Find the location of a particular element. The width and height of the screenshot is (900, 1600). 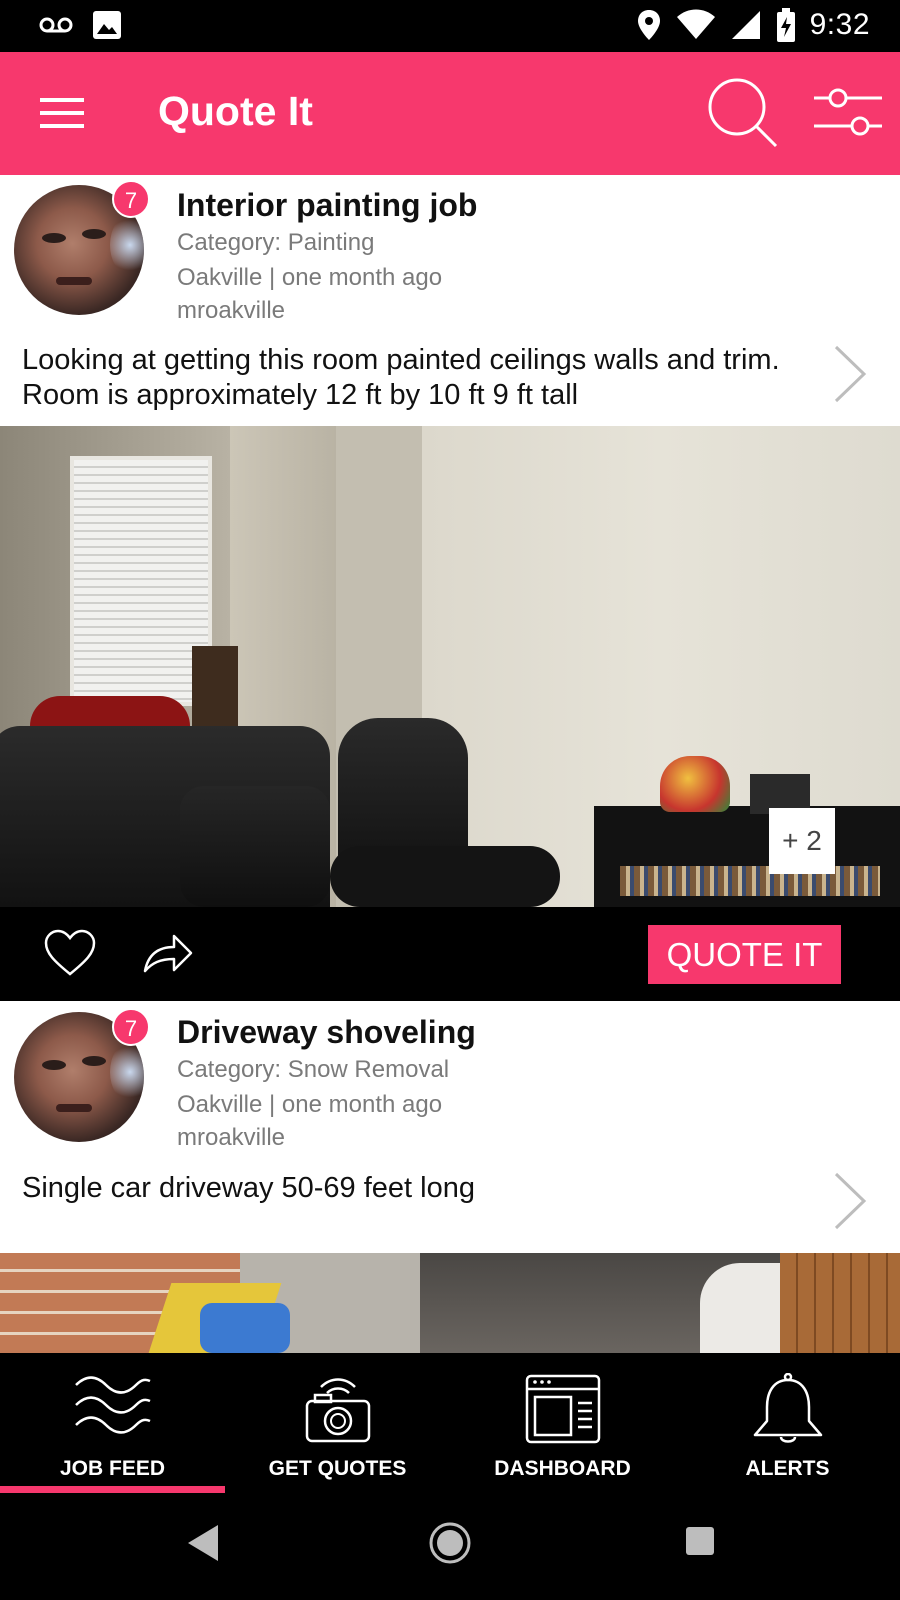

heart-icon is located at coordinates (70, 953).